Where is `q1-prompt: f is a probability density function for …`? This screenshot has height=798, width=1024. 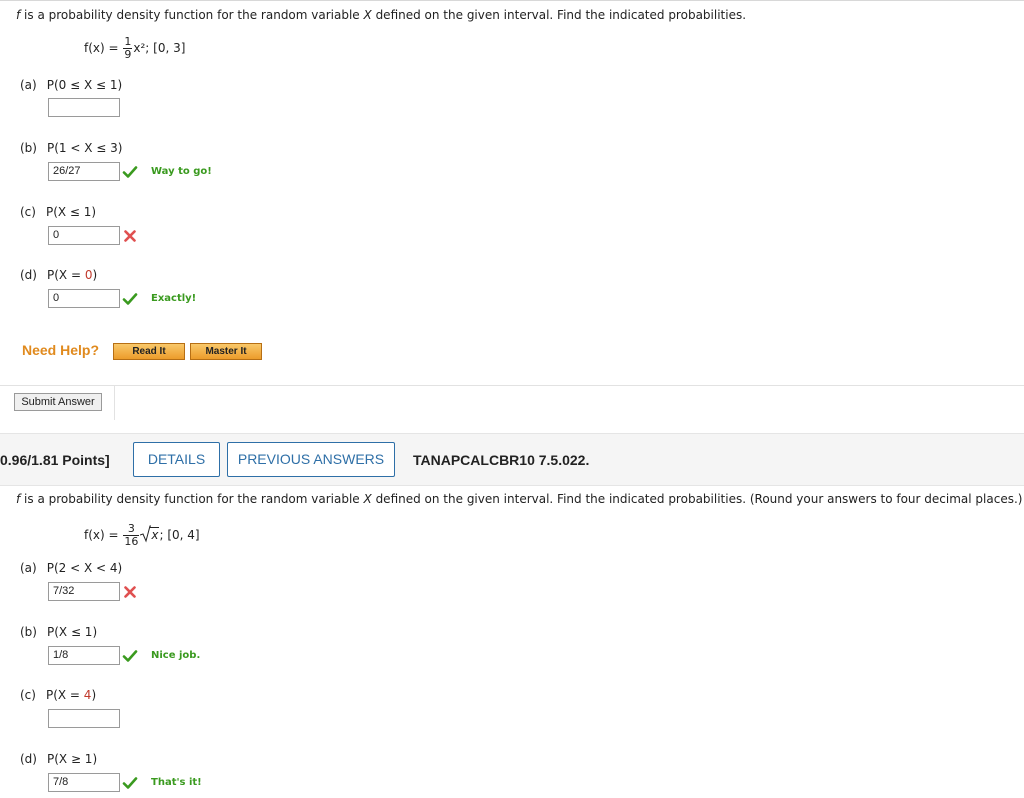
q1-prompt: f is a probability density function for … is located at coordinates (381, 15).